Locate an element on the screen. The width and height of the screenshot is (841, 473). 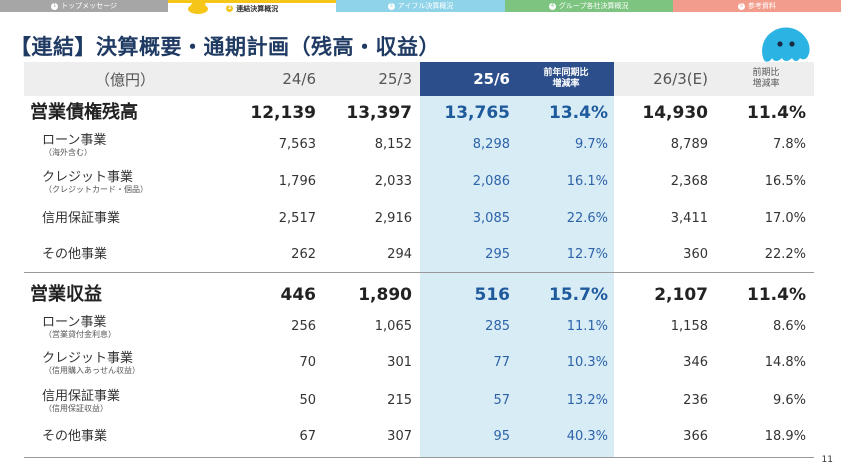
table-cell: 8,152 is located at coordinates (393, 144).